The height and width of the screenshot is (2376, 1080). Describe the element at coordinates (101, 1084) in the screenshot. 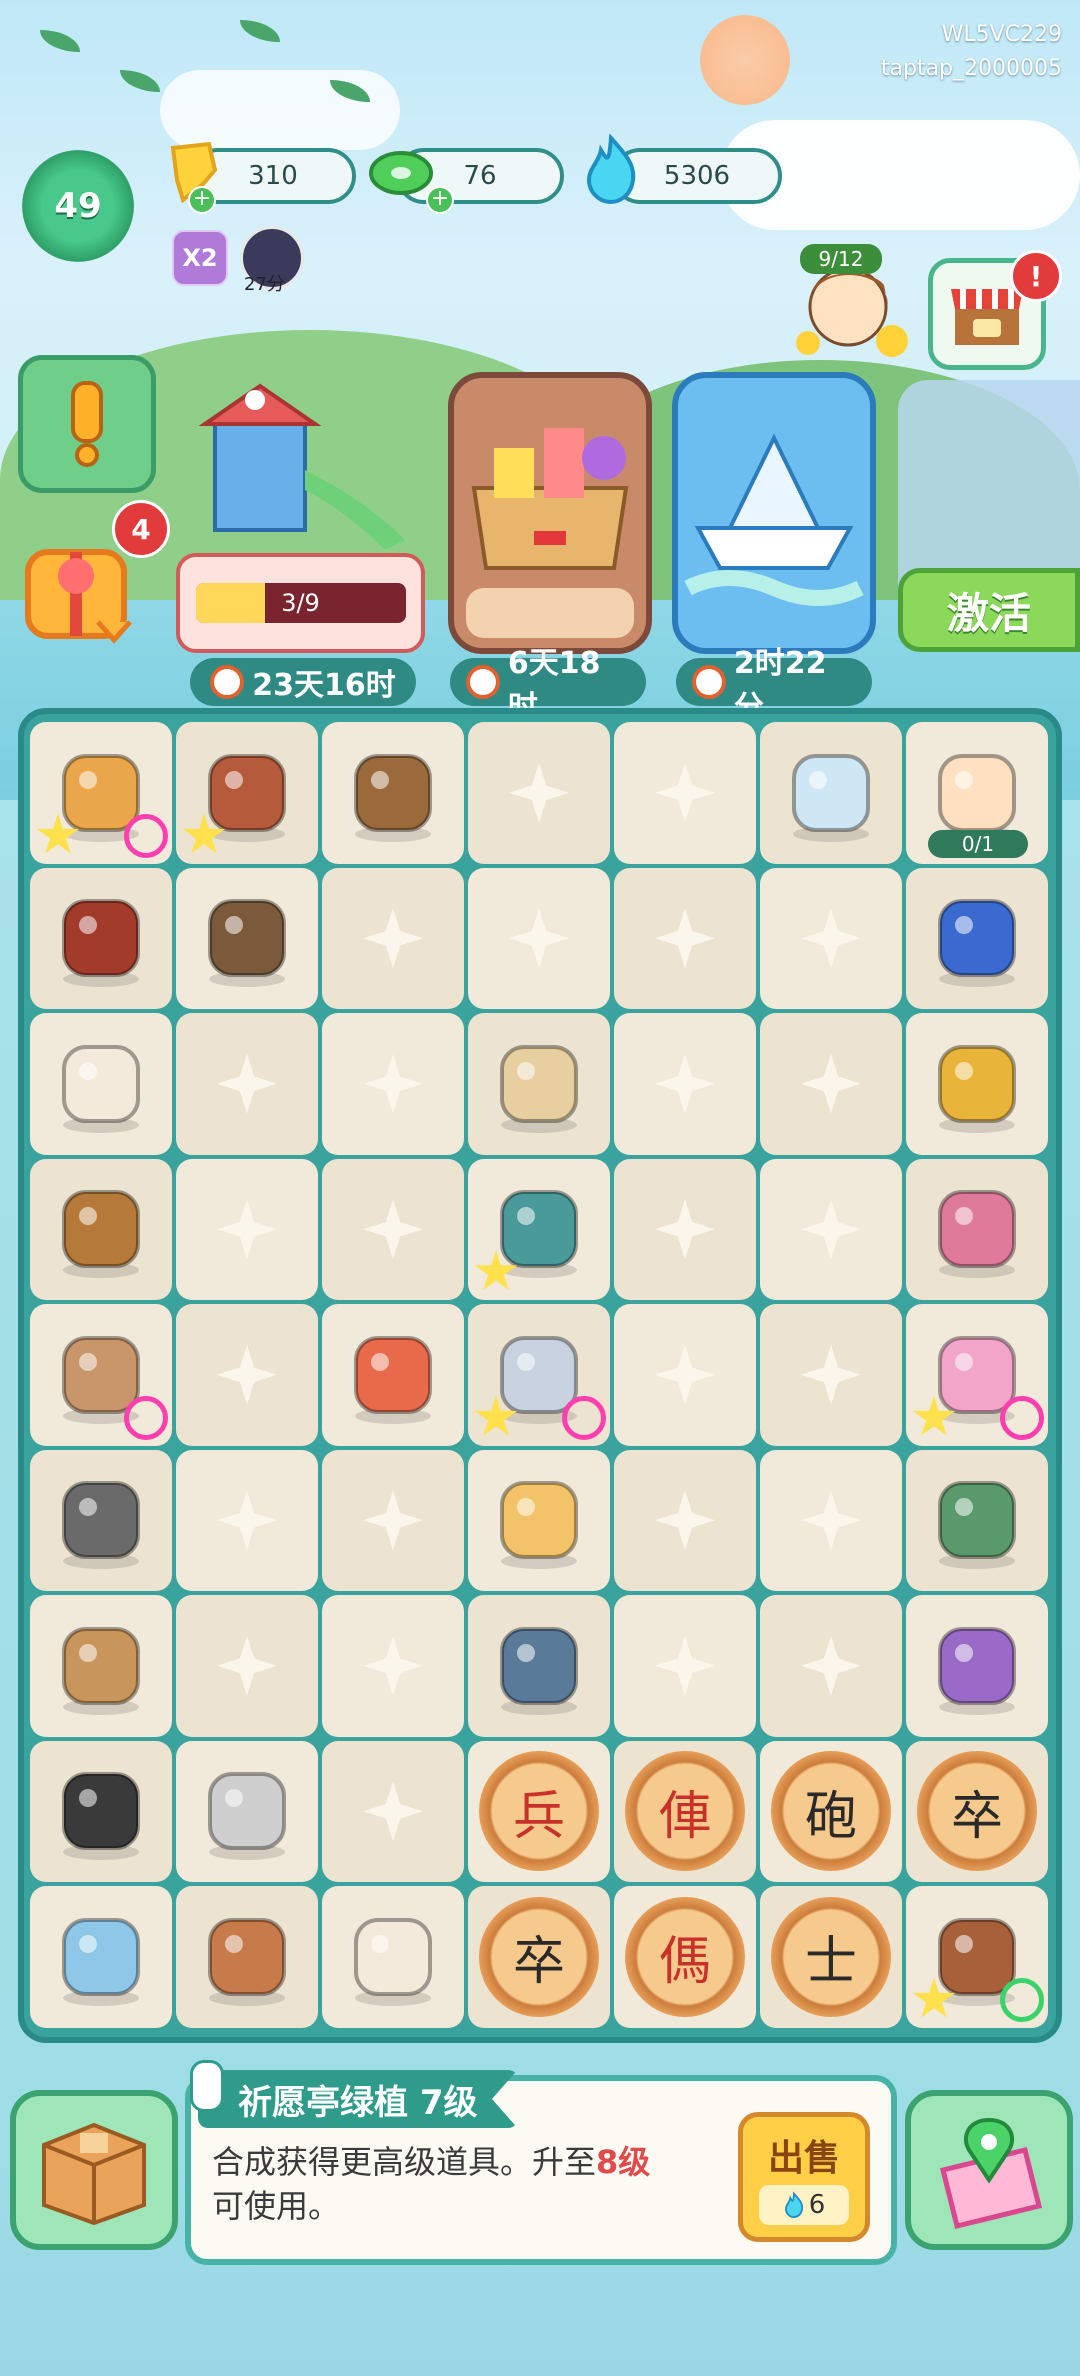

I see `board-cell-paper-scroll` at that location.